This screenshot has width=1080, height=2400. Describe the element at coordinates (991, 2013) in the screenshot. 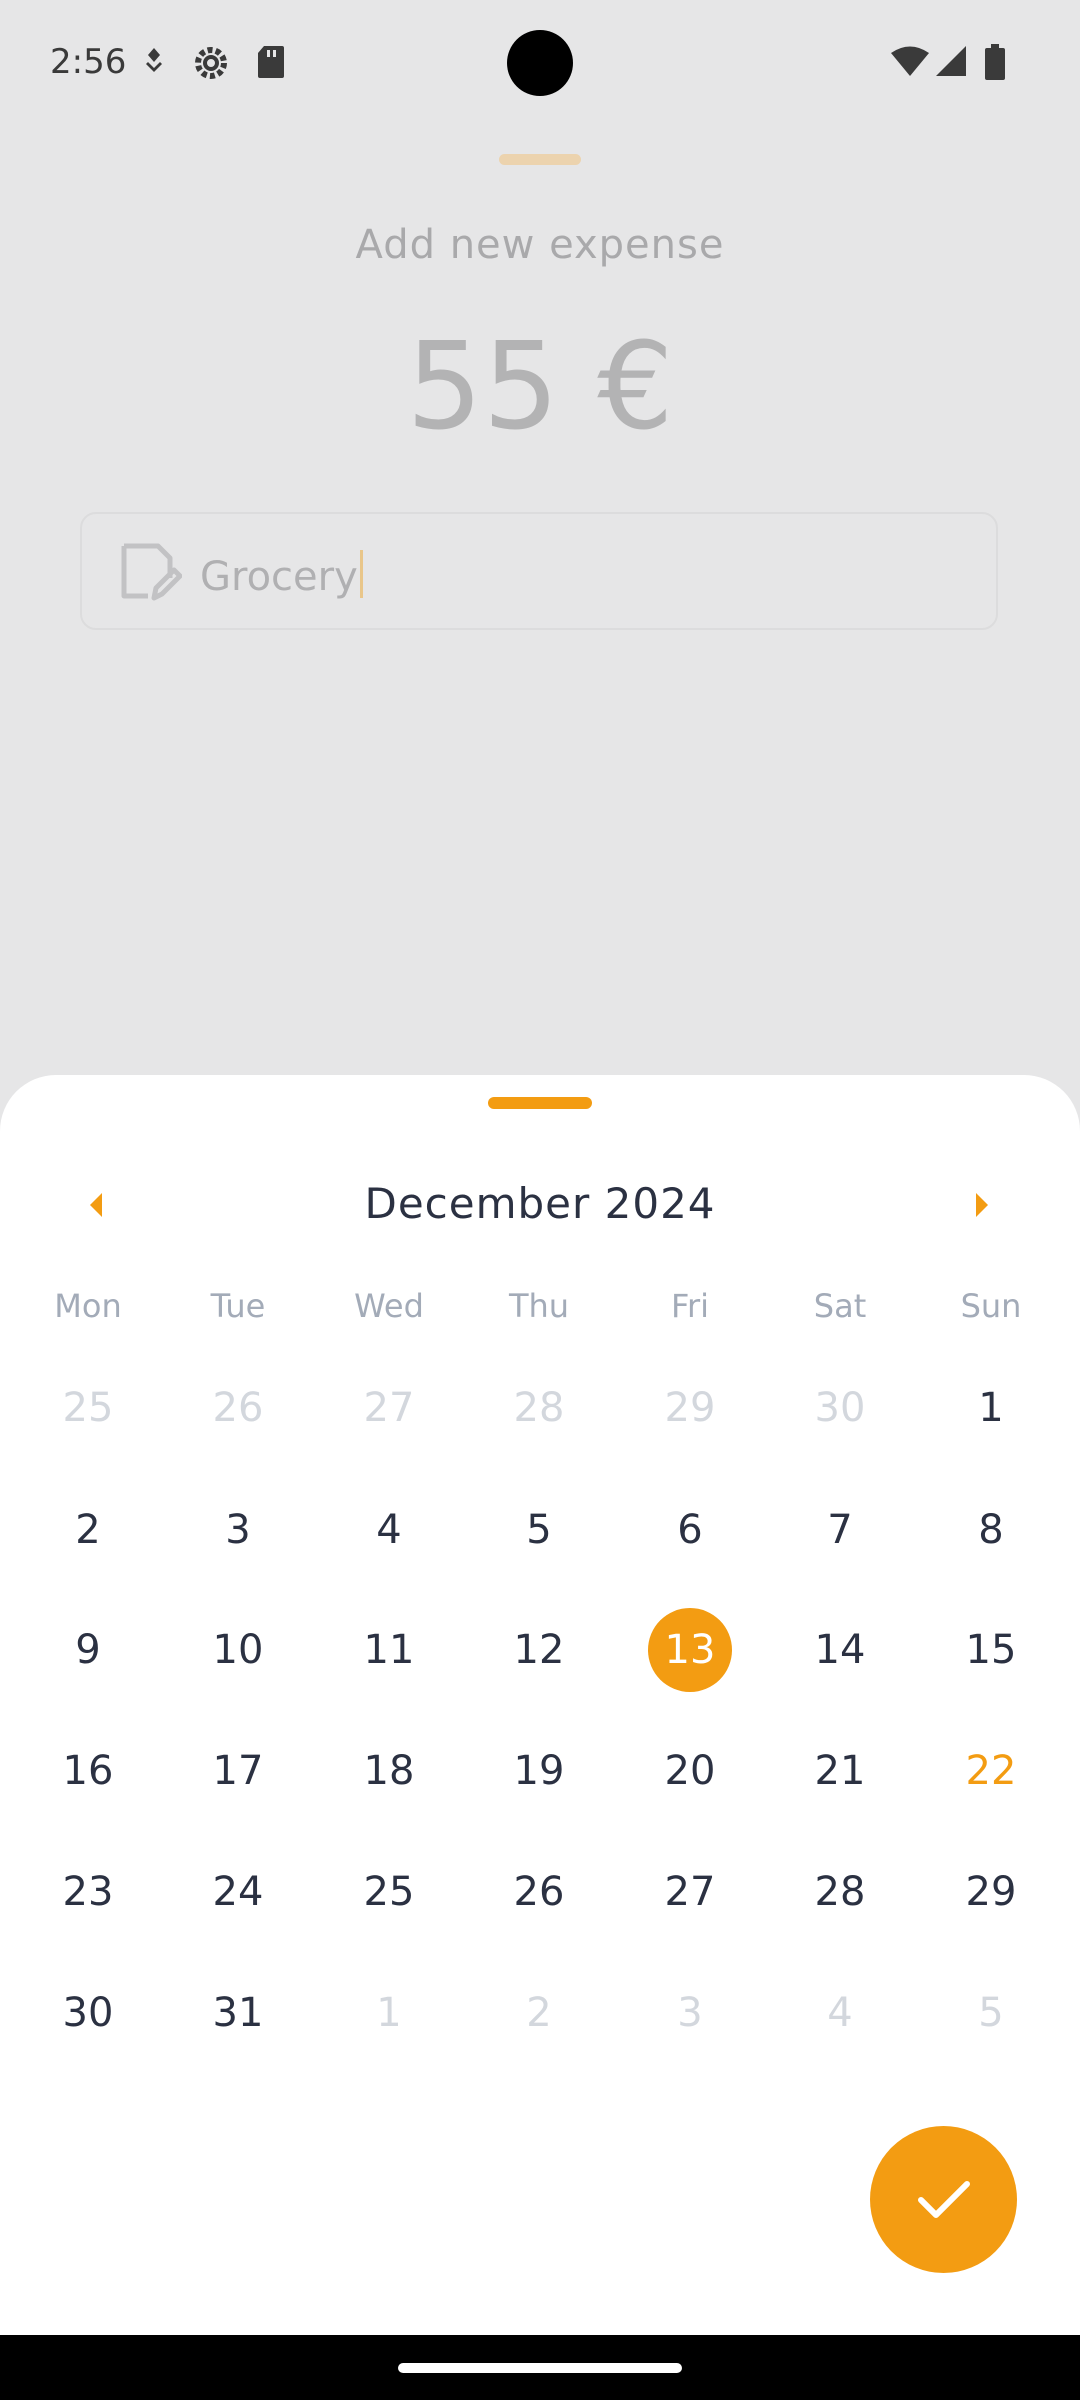

I see `calendar-day-other-month: 5` at that location.